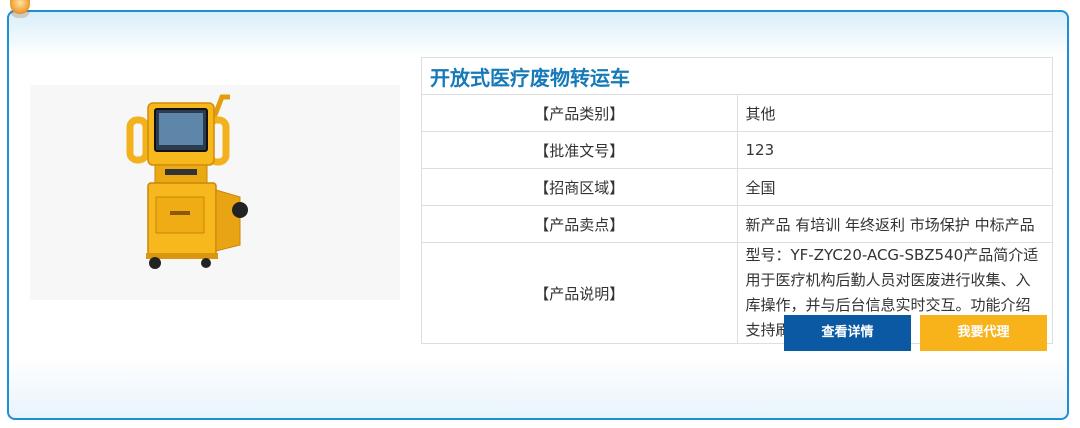 Image resolution: width=1080 pixels, height=428 pixels. I want to click on info-value: 新产品 有培训 年终返利 市场保护 中标产品, so click(894, 224).